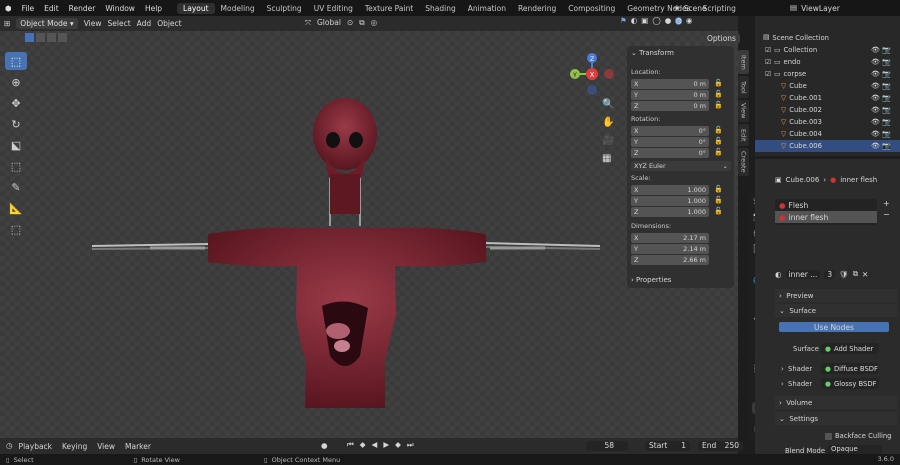 The image size is (900, 465). I want to click on shader1-field: ● Diffuse BSDF, so click(850, 368).